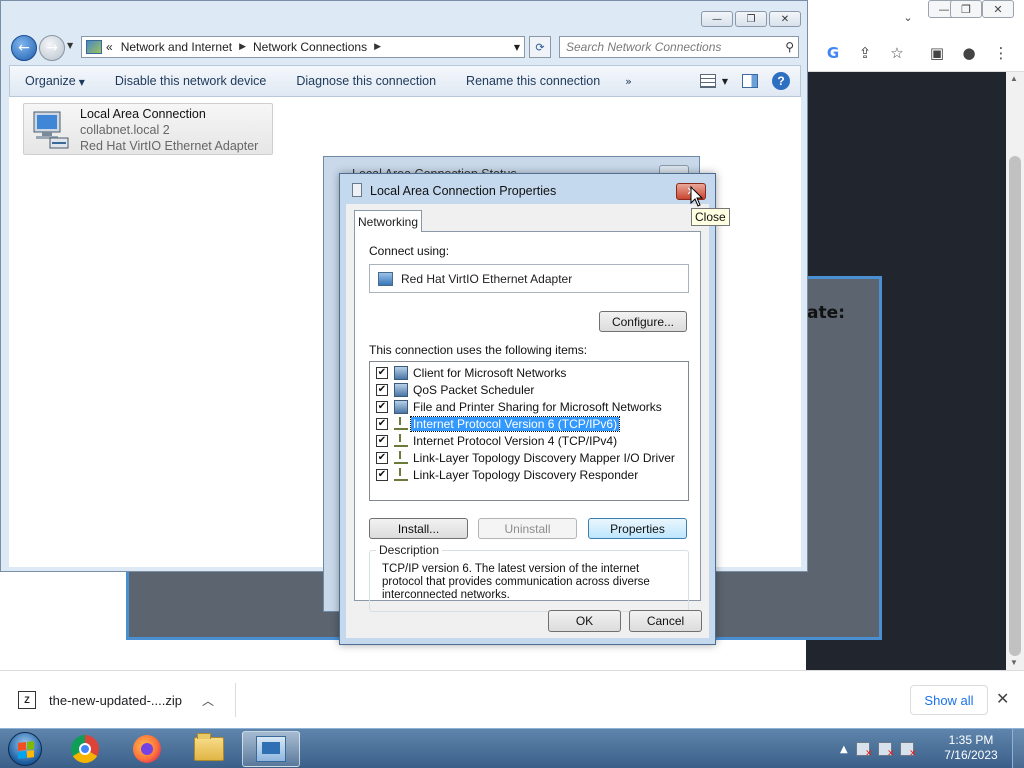 Image resolution: width=1024 pixels, height=768 pixels. What do you see at coordinates (529, 278) in the screenshot?
I see `adapter-field: Red Hat VirtIO Ethernet Adapter` at bounding box center [529, 278].